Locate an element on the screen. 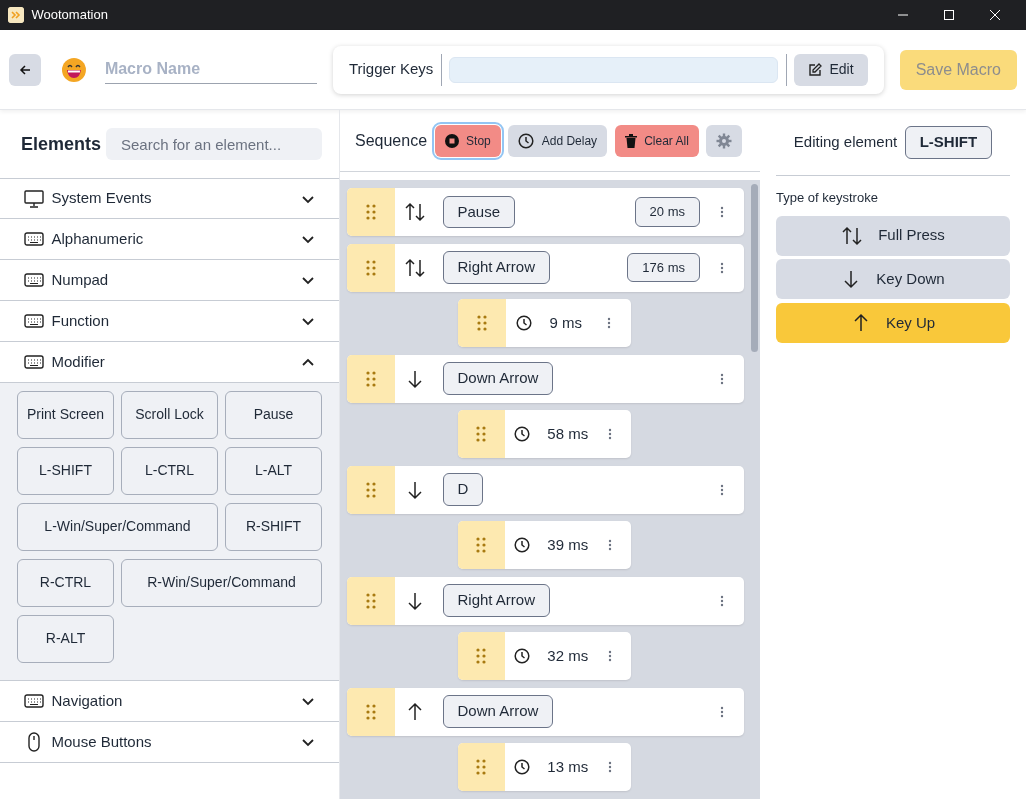 The height and width of the screenshot is (800, 1026). category-header: System Events is located at coordinates (169, 198).